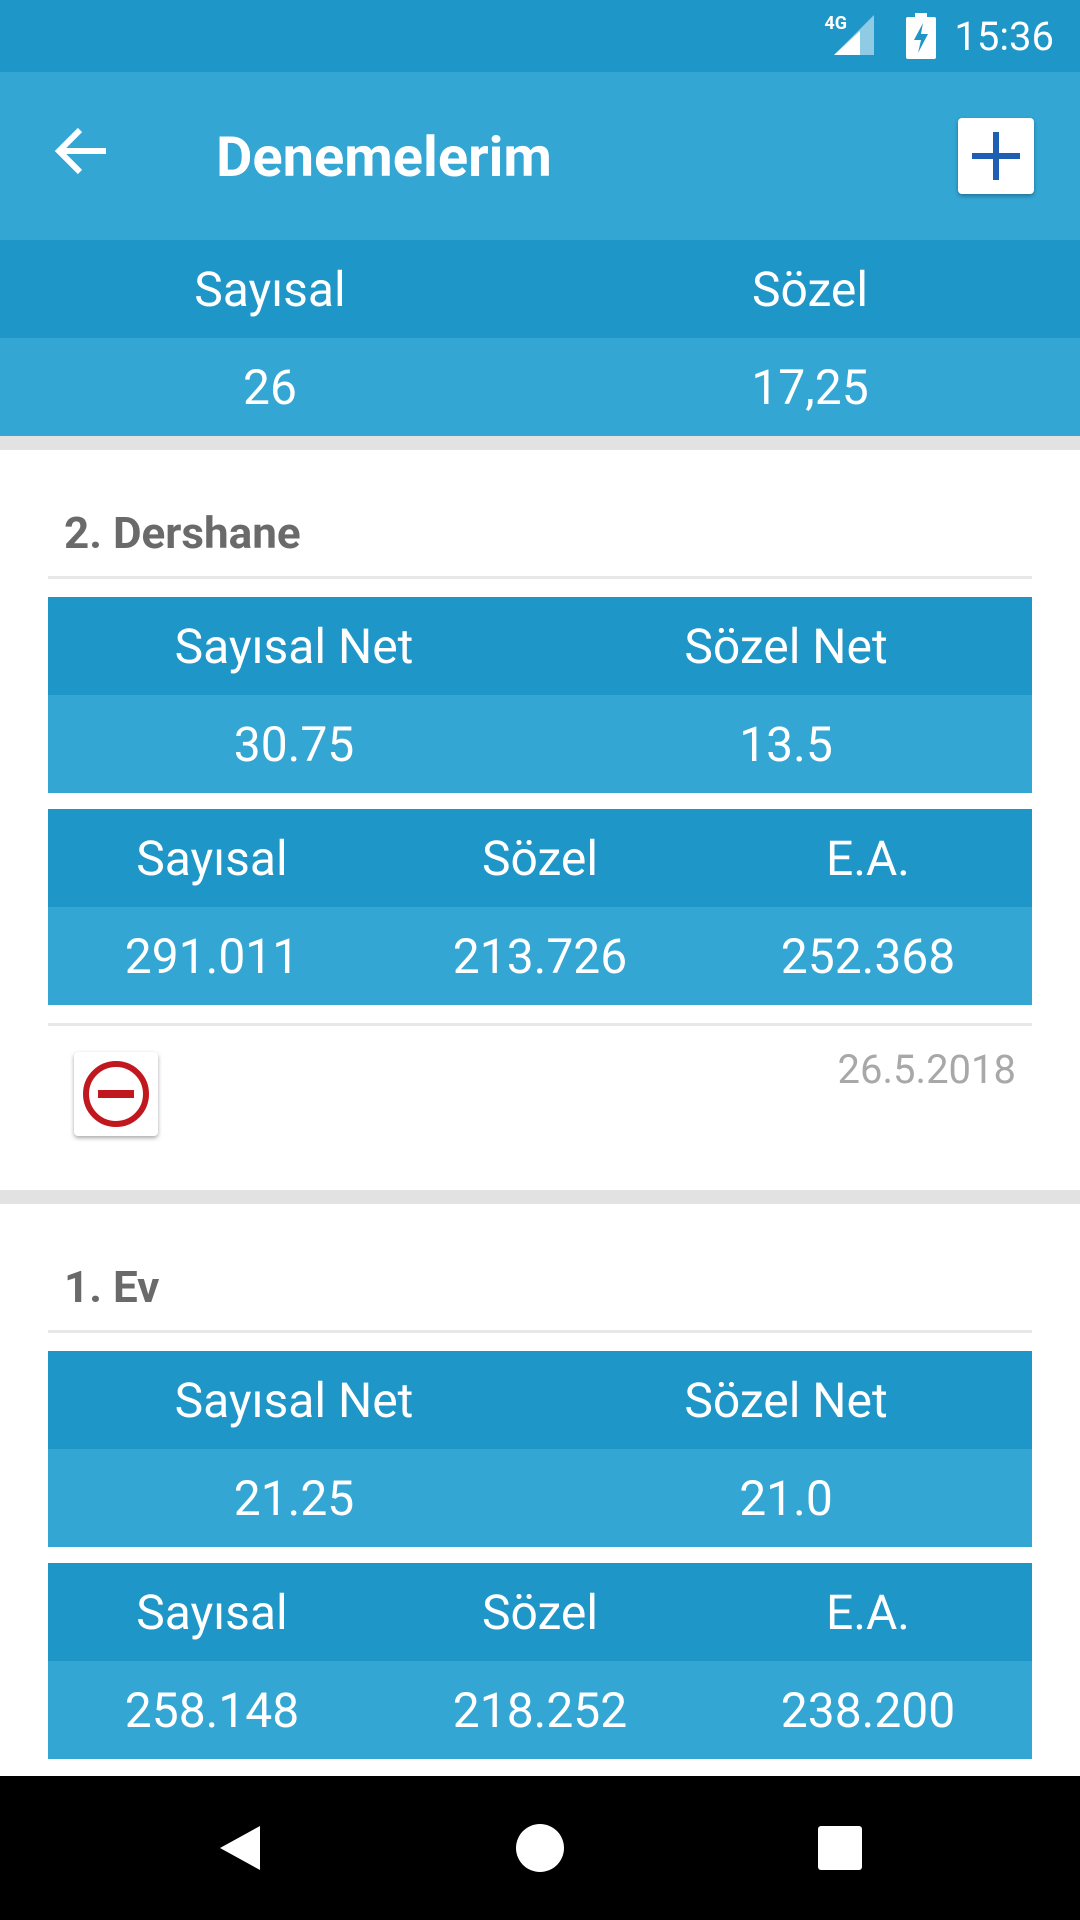 The image size is (1080, 1920). I want to click on card-footer: 26.5.2018, so click(540, 1101).